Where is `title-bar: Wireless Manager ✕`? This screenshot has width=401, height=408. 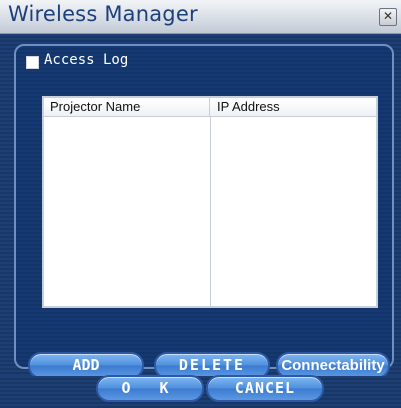 title-bar: Wireless Manager ✕ is located at coordinates (200, 17).